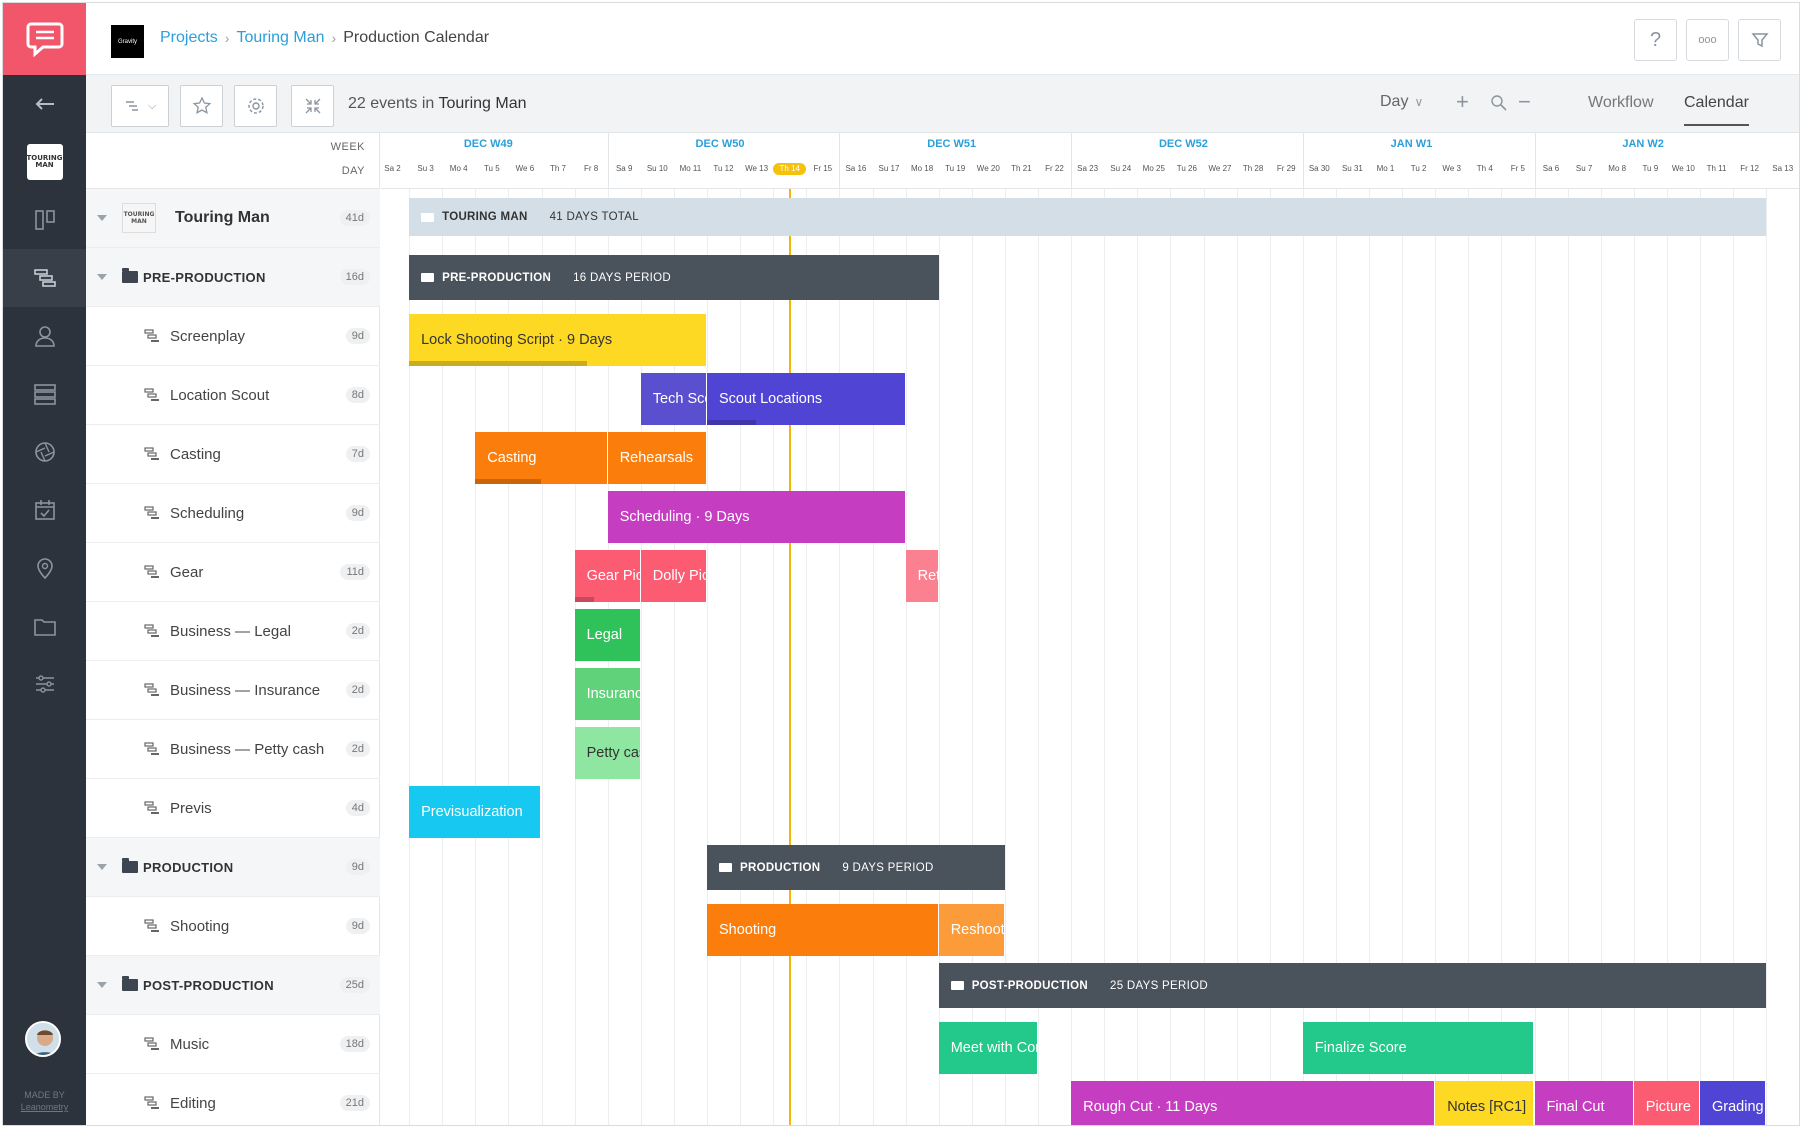 The height and width of the screenshot is (1129, 1804). Describe the element at coordinates (233, 749) in the screenshot. I see `list-item: Business — Petty cash 2d` at that location.